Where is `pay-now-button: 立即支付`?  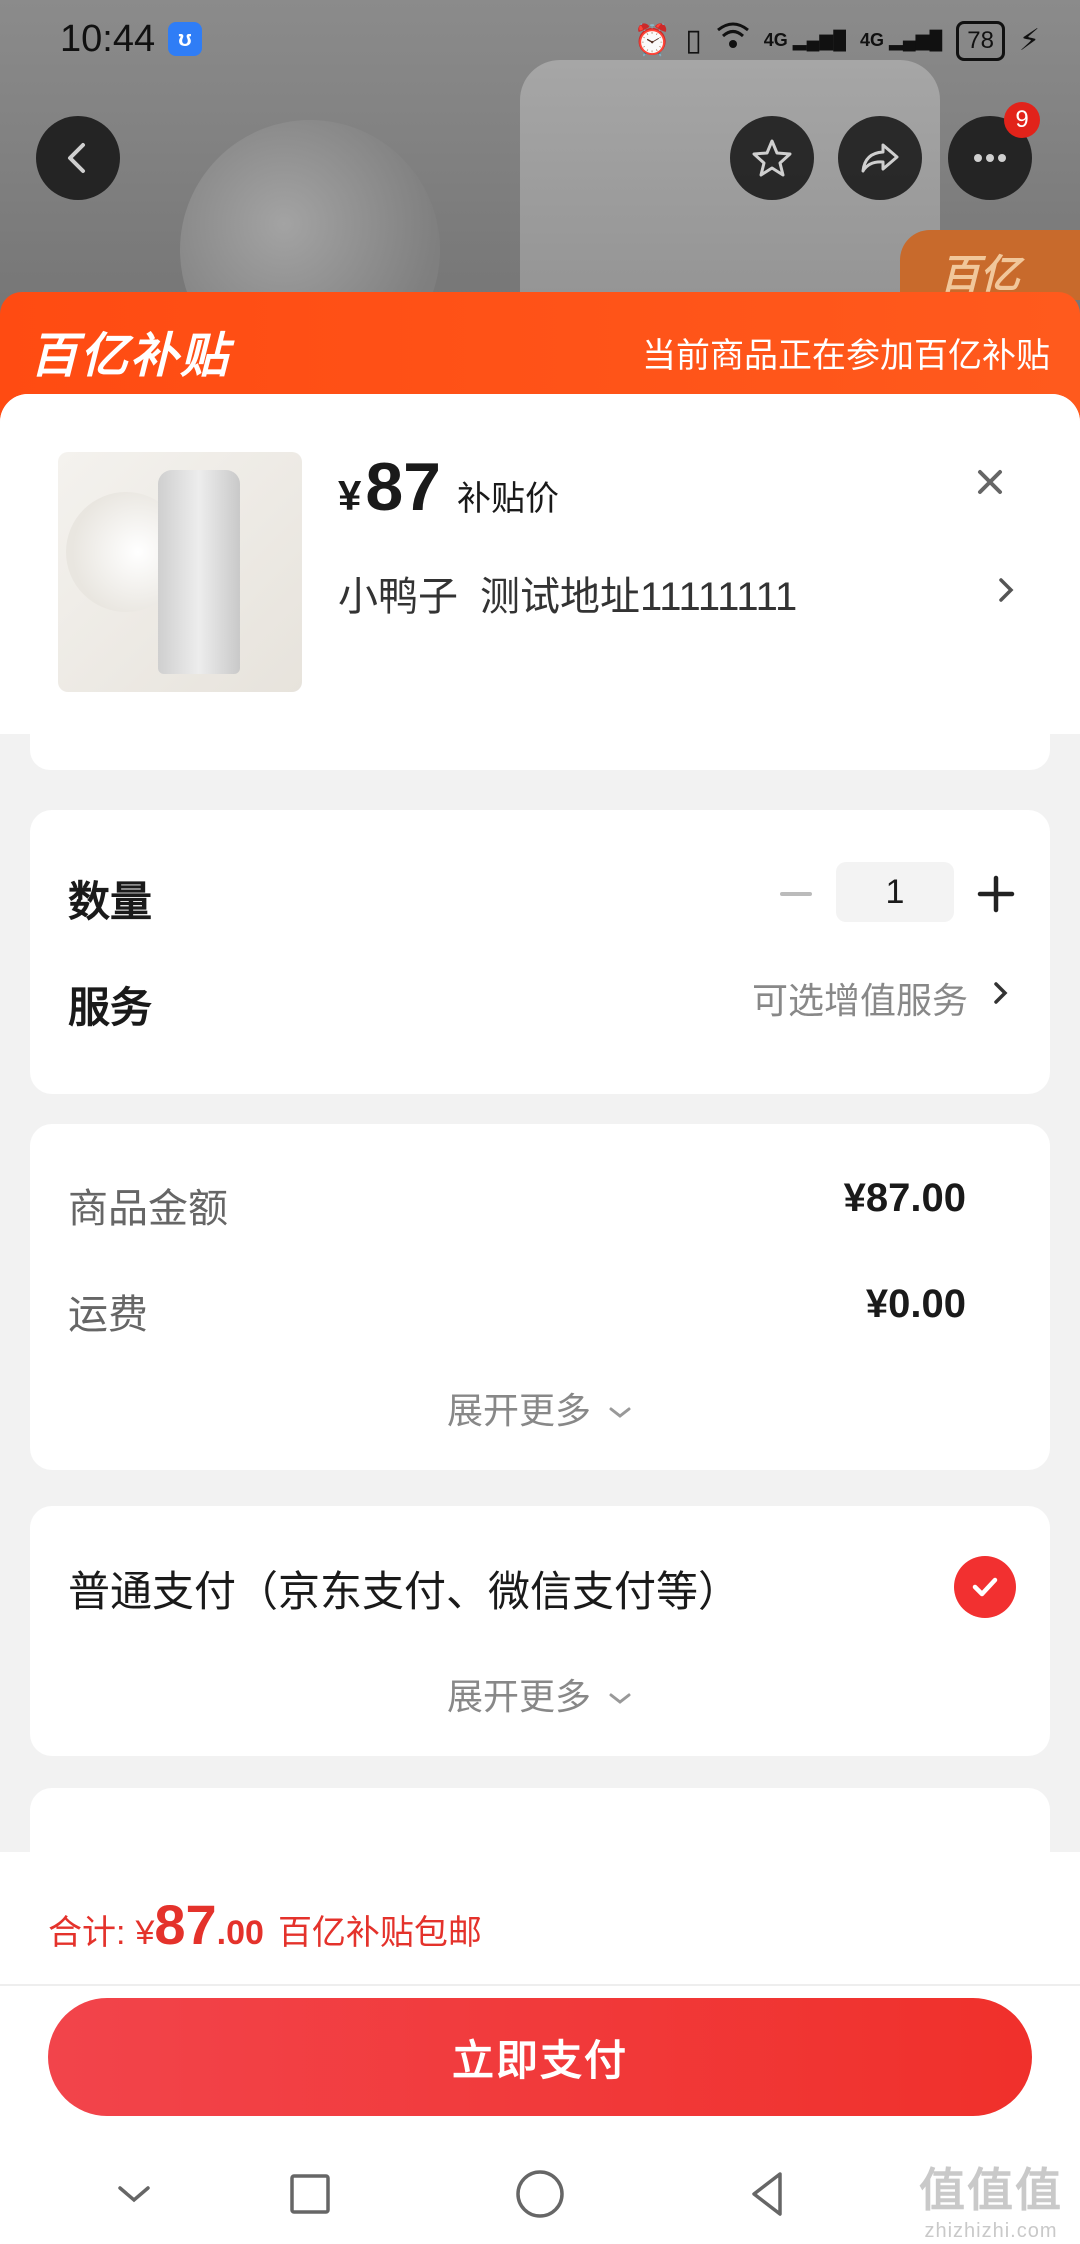
pay-now-button: 立即支付 is located at coordinates (540, 2057).